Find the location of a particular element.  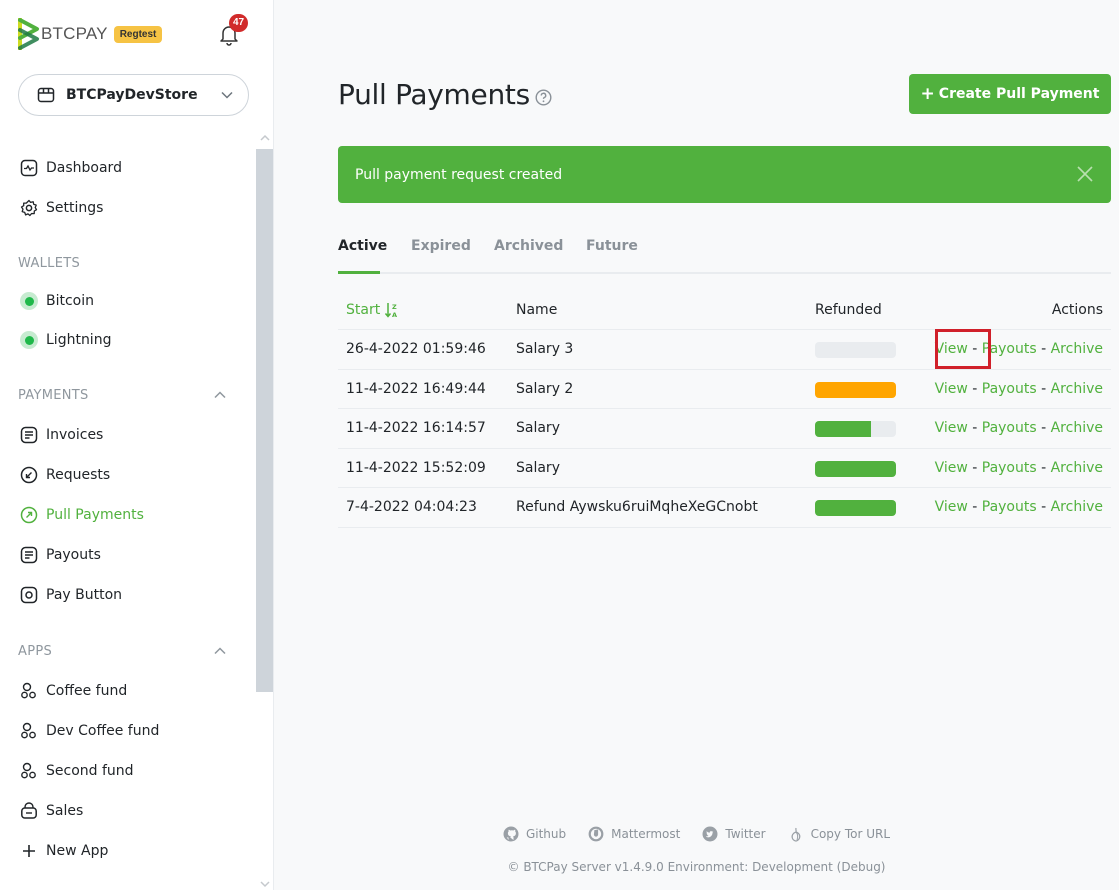

store-icon is located at coordinates (46, 95).